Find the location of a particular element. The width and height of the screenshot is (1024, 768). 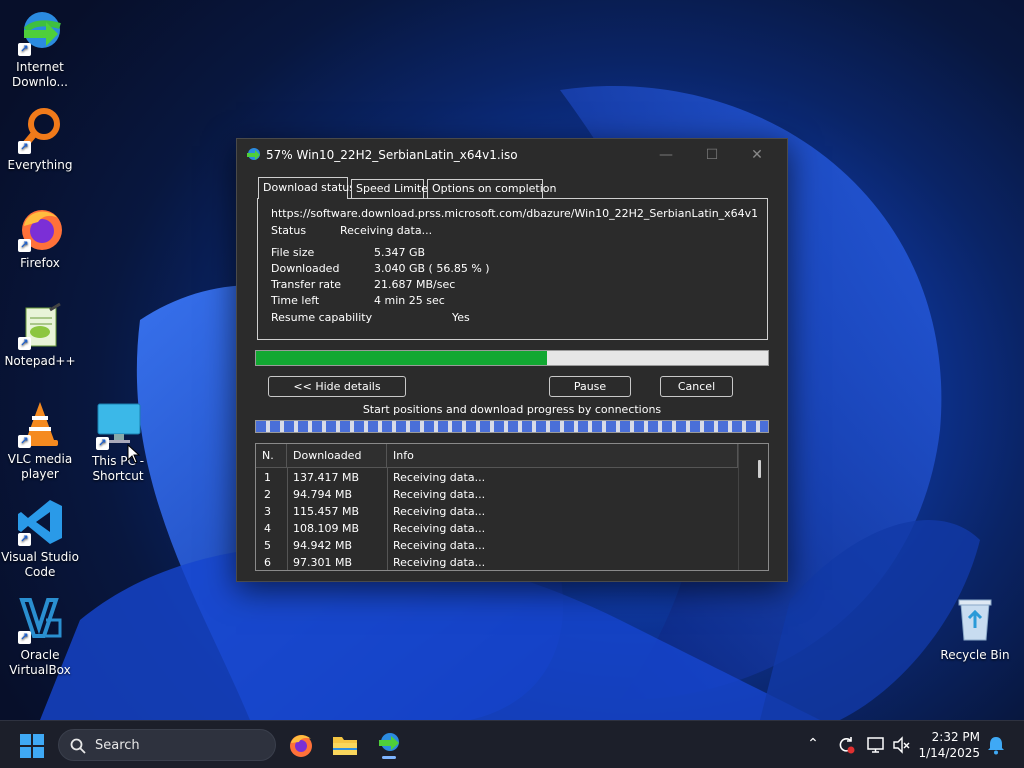

taskbar-file-explorer-button is located at coordinates (345, 745).